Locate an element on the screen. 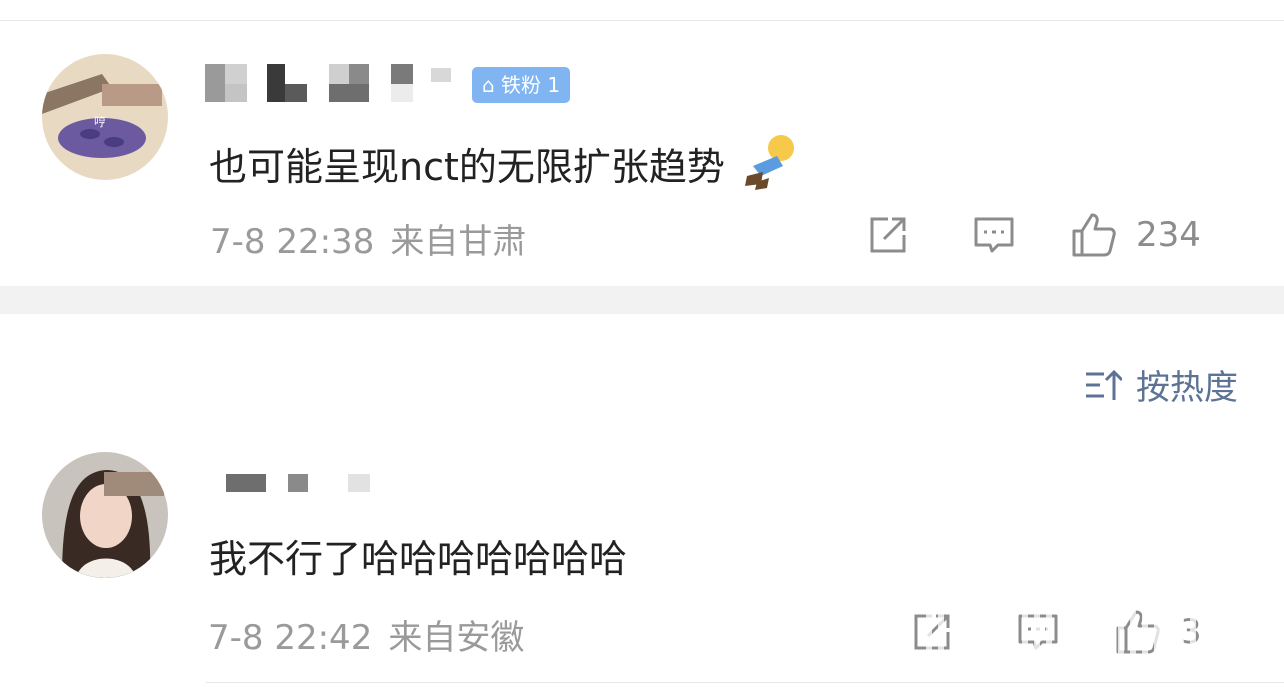 This screenshot has width=1284, height=687. comment-time: 7-8 22:42 is located at coordinates (290, 638).